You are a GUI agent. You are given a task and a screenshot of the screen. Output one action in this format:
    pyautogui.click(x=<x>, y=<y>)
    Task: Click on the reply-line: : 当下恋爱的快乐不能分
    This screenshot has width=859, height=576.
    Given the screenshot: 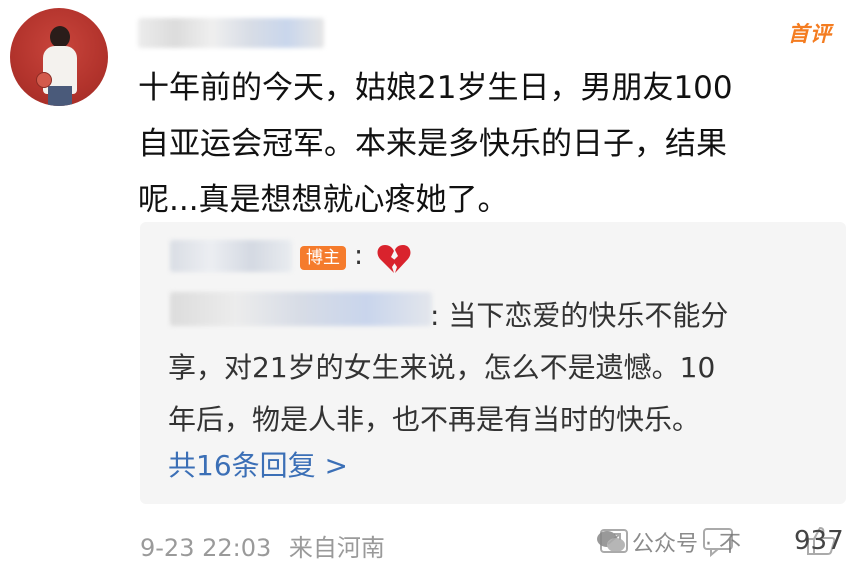 What is the action you would take?
    pyautogui.click(x=496, y=316)
    